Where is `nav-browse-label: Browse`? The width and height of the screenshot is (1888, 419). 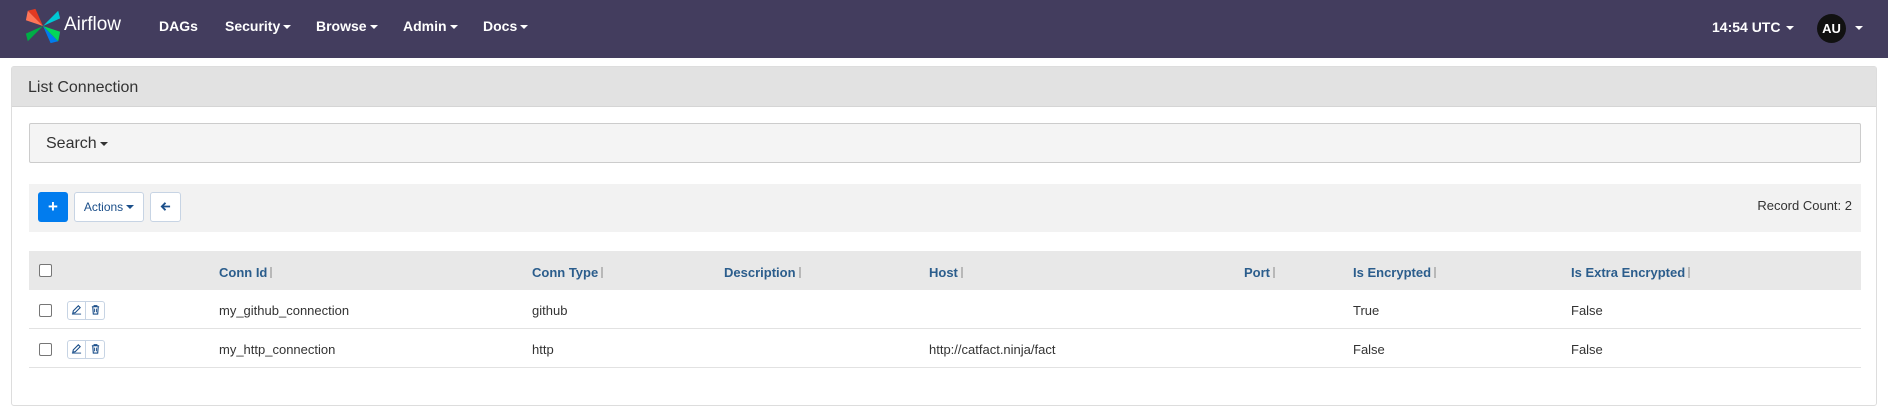
nav-browse-label: Browse is located at coordinates (341, 26).